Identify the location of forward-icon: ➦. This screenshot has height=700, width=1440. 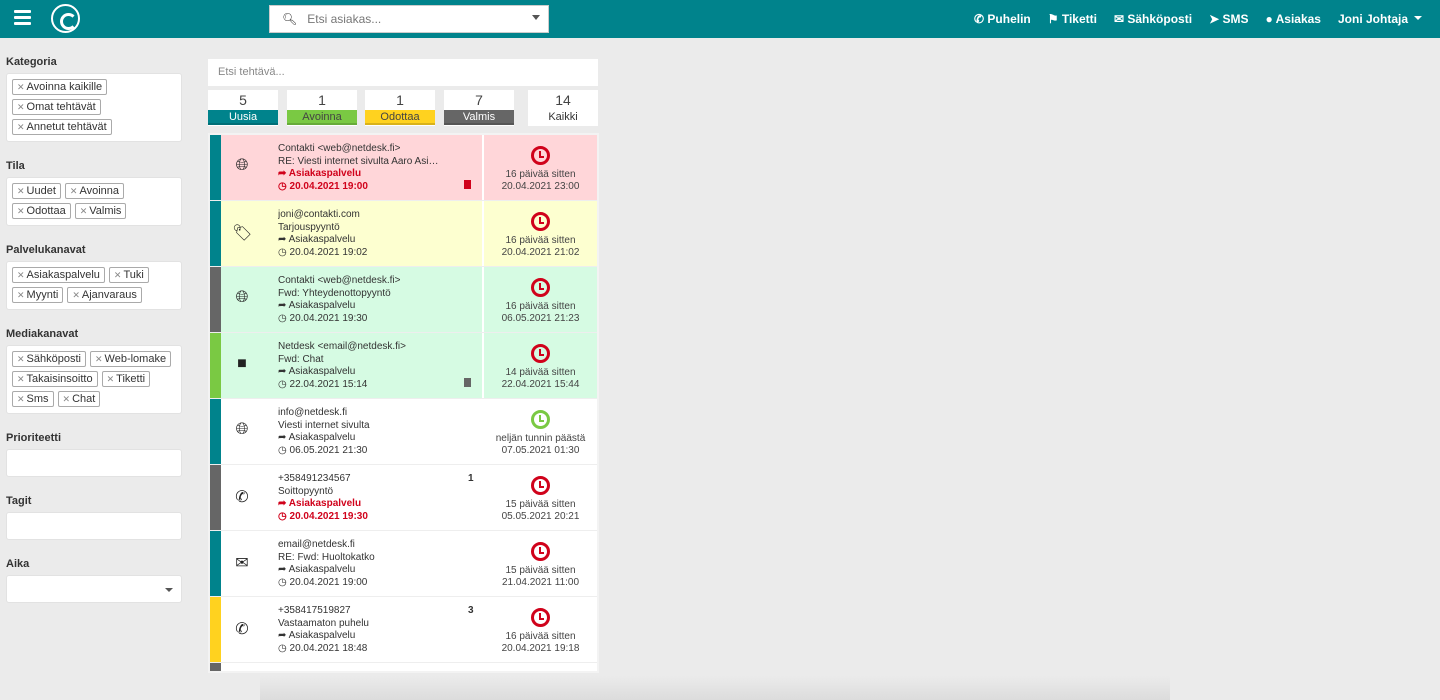
(283, 569).